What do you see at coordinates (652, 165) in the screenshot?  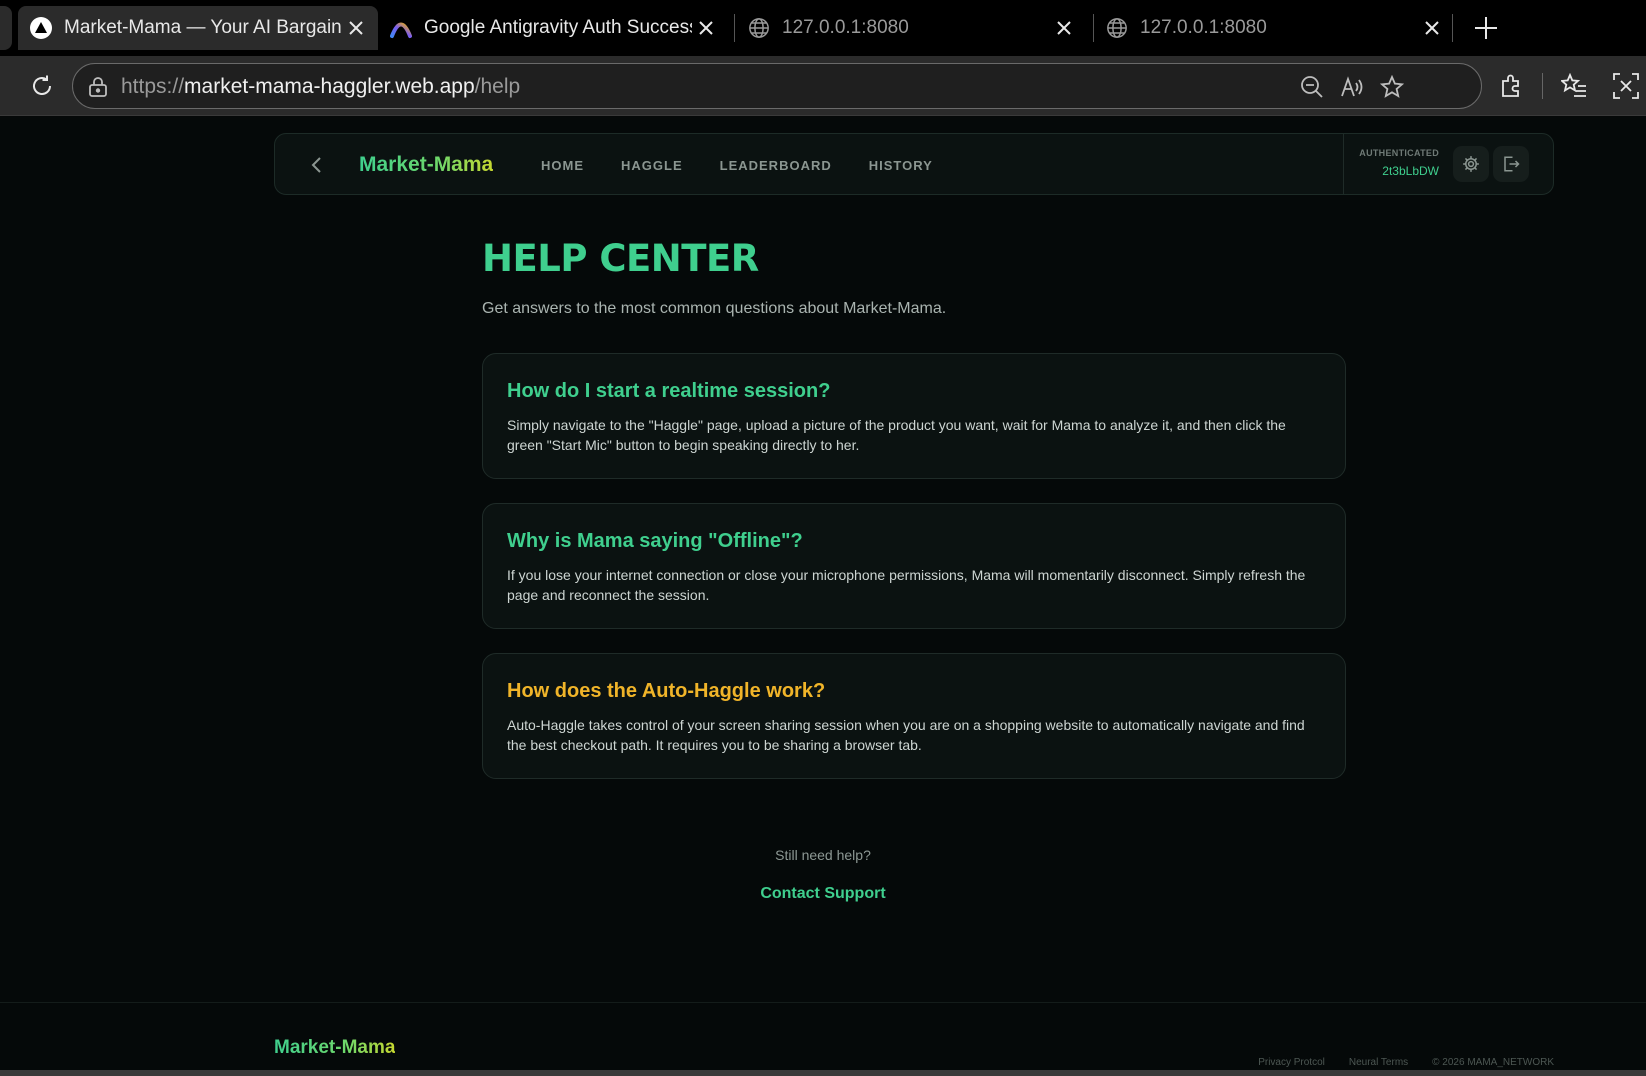 I see `nav-link-haggle: HAGGLE` at bounding box center [652, 165].